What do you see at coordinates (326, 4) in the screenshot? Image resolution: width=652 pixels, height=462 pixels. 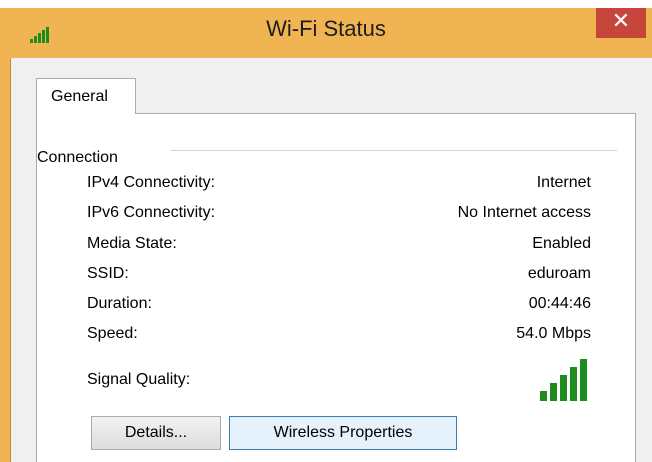 I see `background-window-strip` at bounding box center [326, 4].